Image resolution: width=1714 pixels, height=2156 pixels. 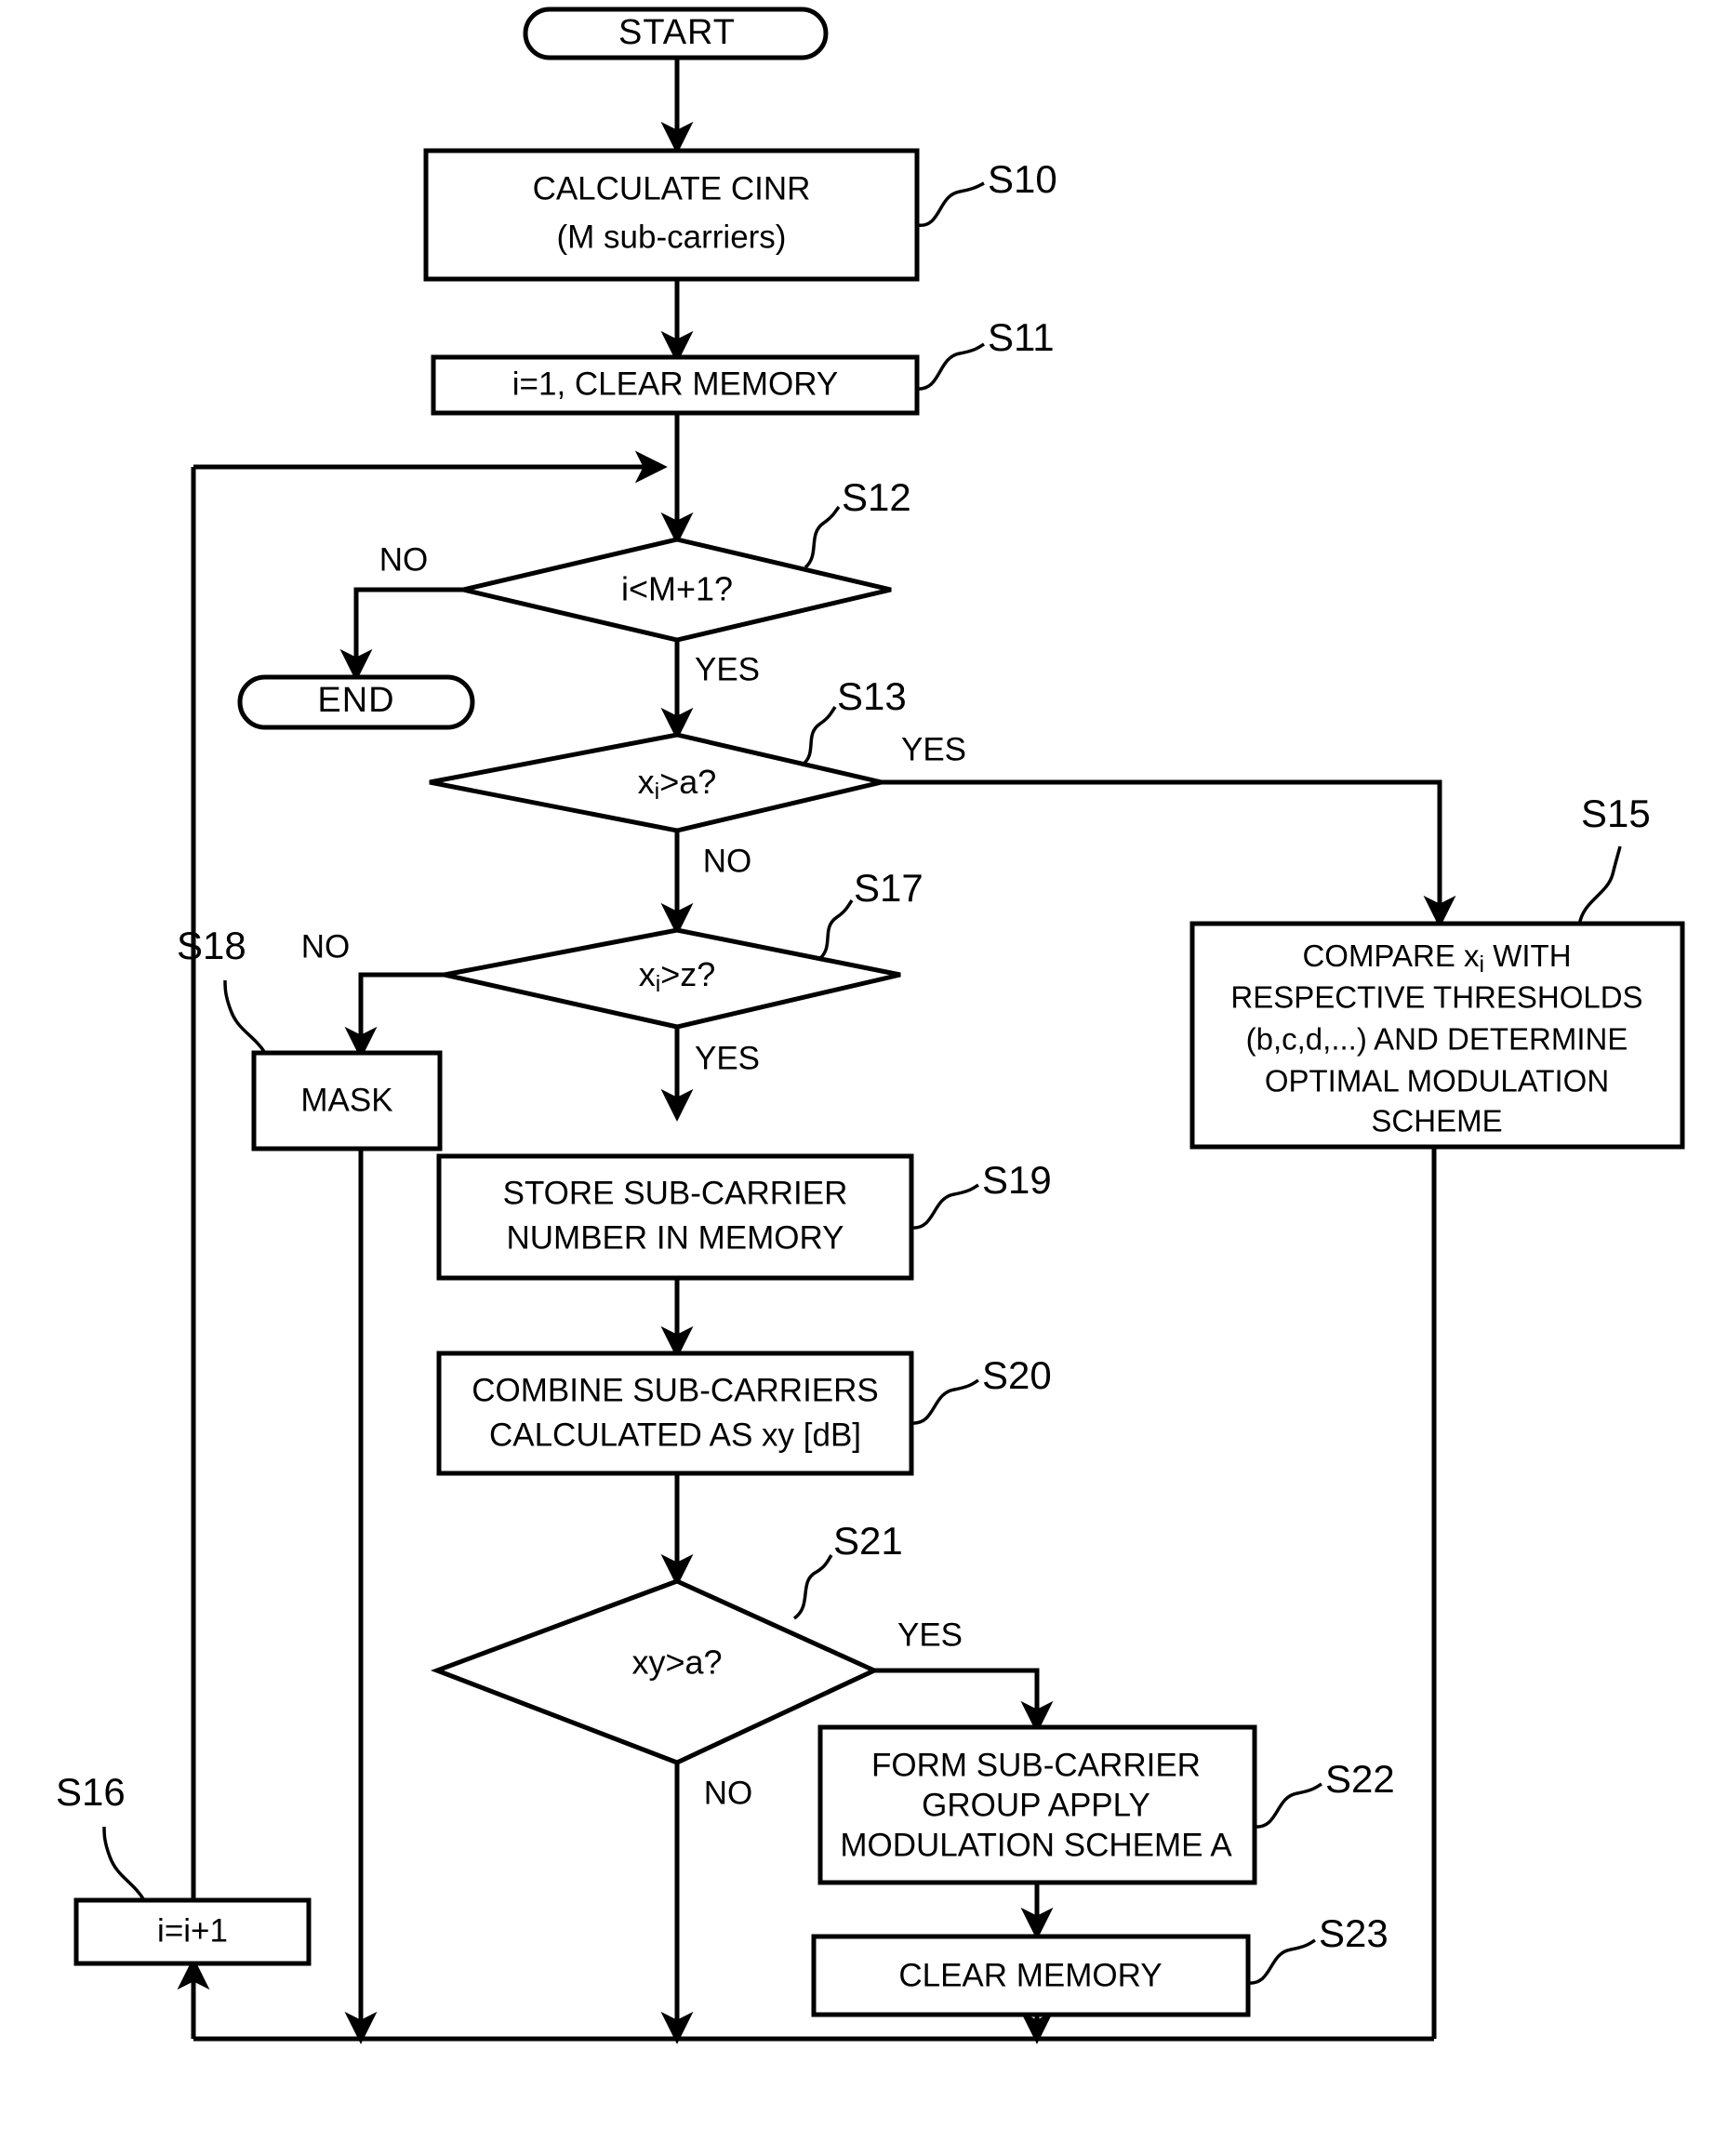 I want to click on node-s21-yes-label: YES, so click(x=930, y=1635).